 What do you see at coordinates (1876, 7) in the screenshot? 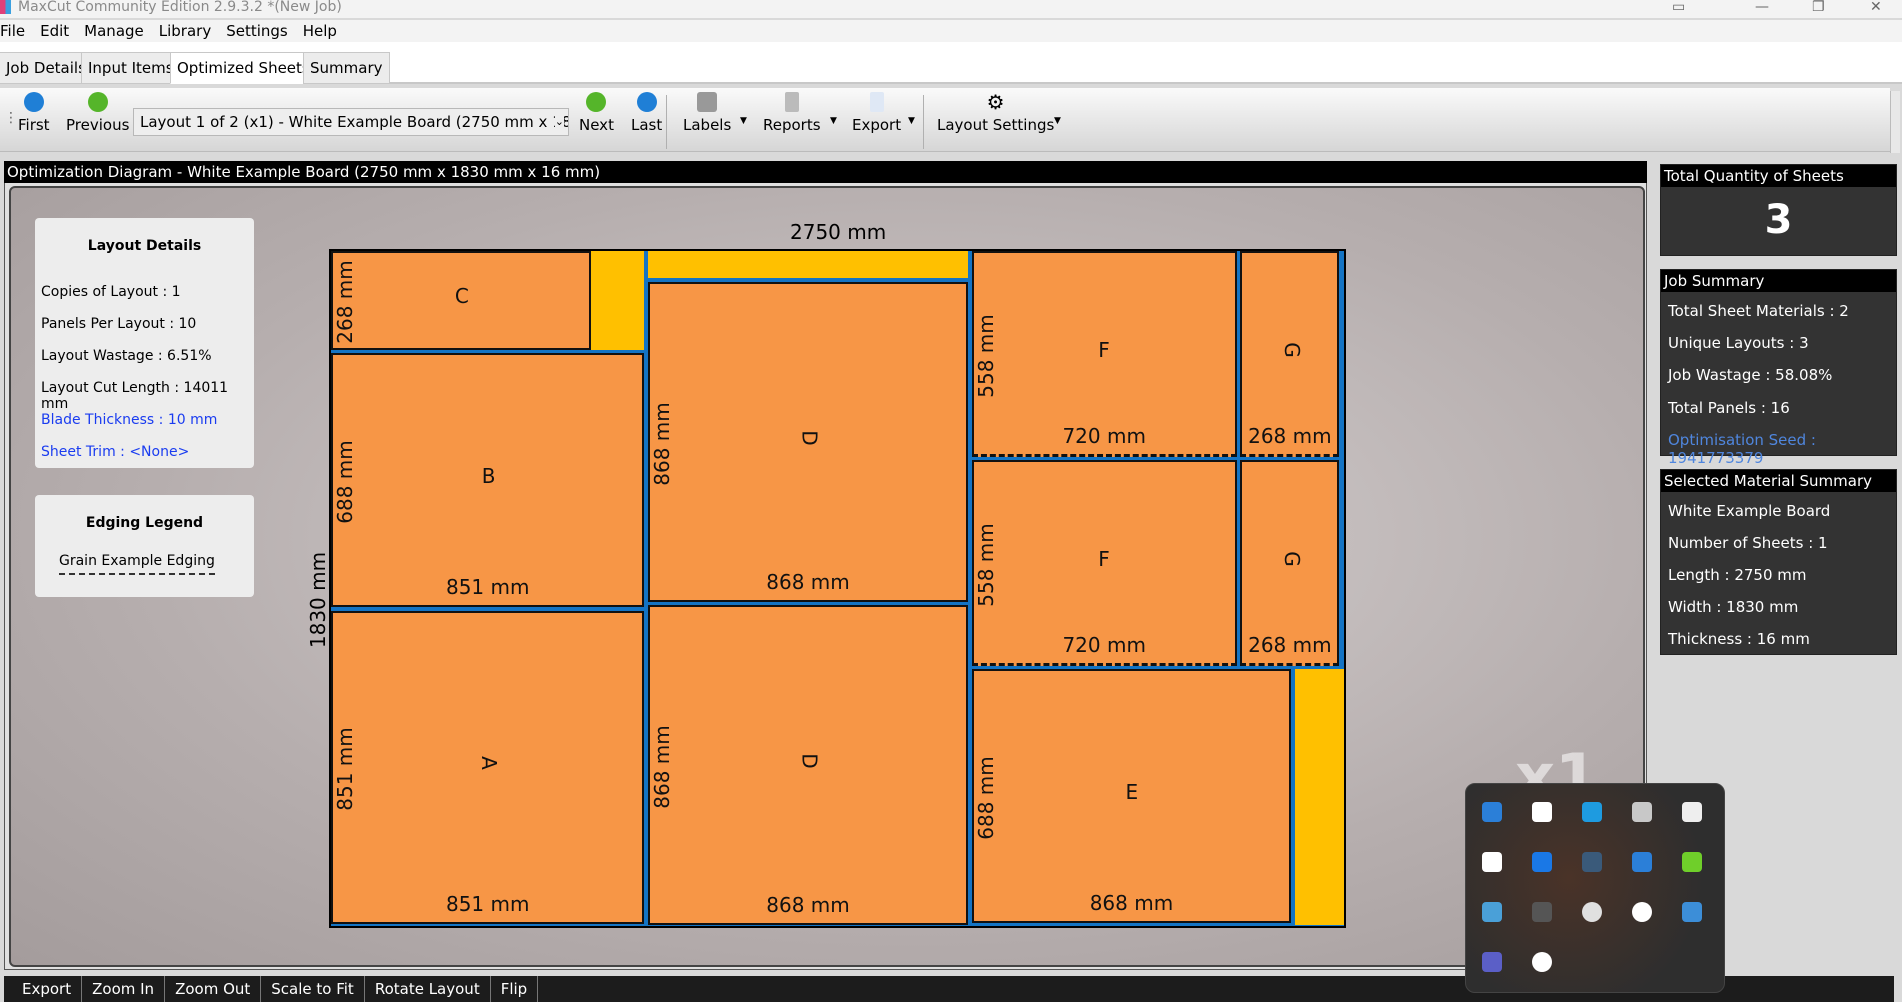
I see `close-button: ✕` at bounding box center [1876, 7].